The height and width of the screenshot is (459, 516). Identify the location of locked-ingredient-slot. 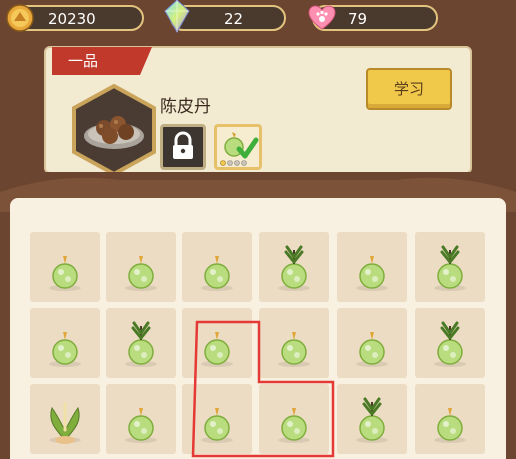
(183, 147).